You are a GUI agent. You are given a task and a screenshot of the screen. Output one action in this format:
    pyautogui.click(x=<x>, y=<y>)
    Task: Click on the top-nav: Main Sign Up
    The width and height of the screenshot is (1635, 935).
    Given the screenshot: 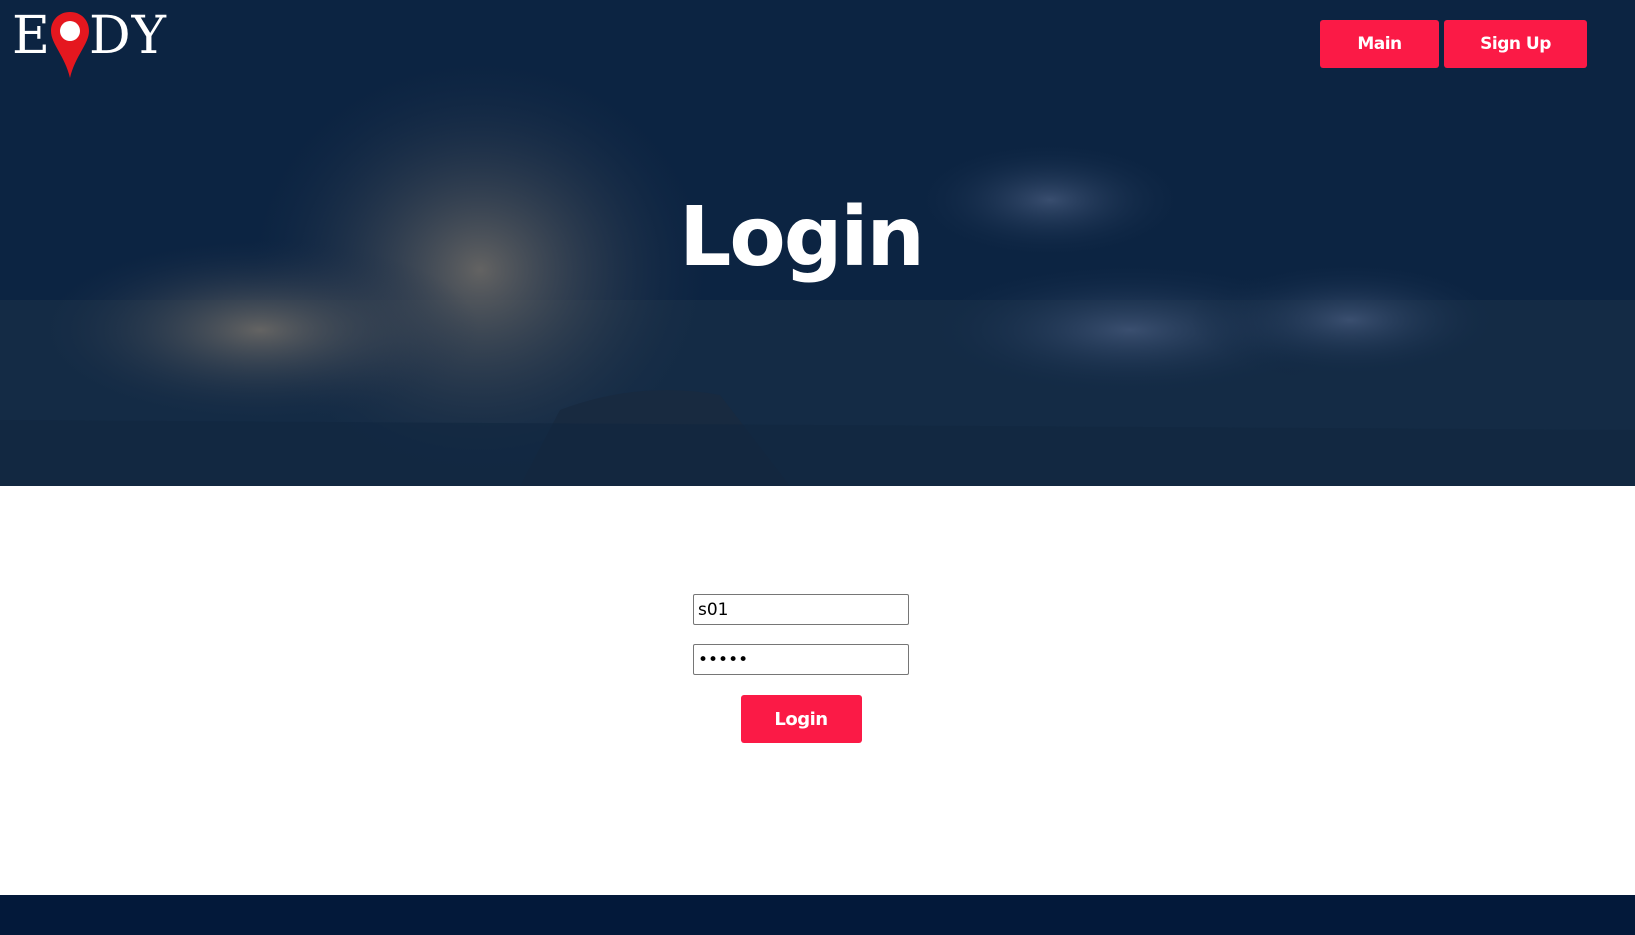 What is the action you would take?
    pyautogui.click(x=1453, y=44)
    